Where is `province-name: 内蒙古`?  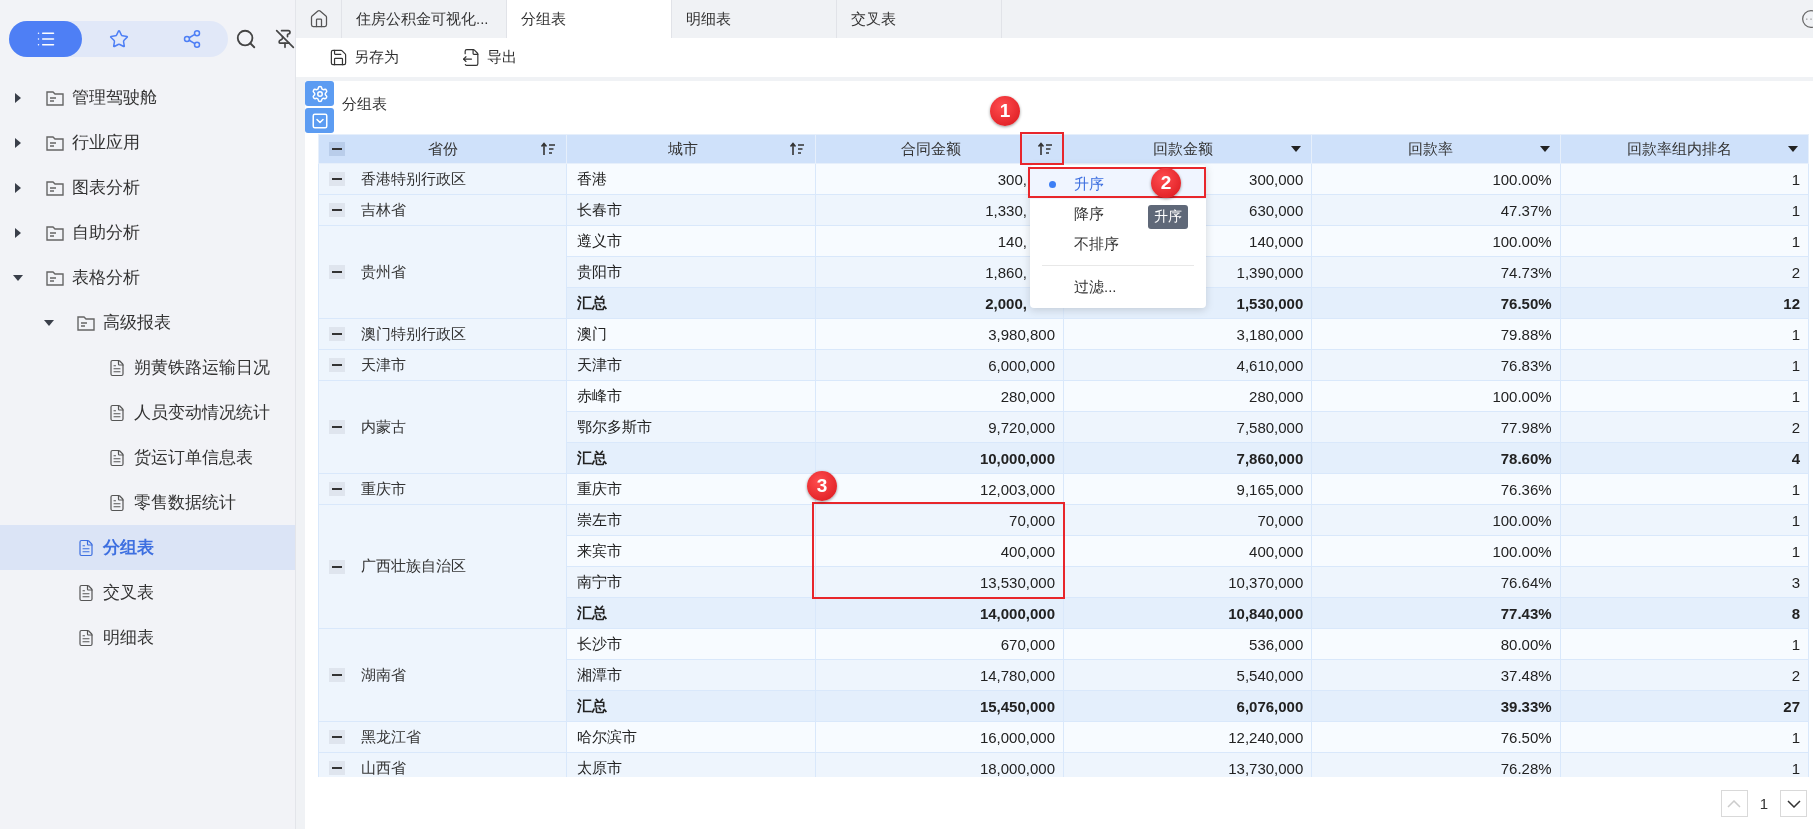
province-name: 内蒙古 is located at coordinates (383, 427).